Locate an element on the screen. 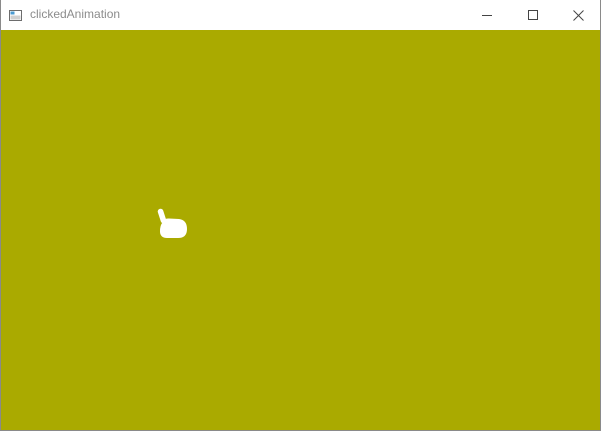 The height and width of the screenshot is (431, 601). minimize-icon is located at coordinates (487, 15).